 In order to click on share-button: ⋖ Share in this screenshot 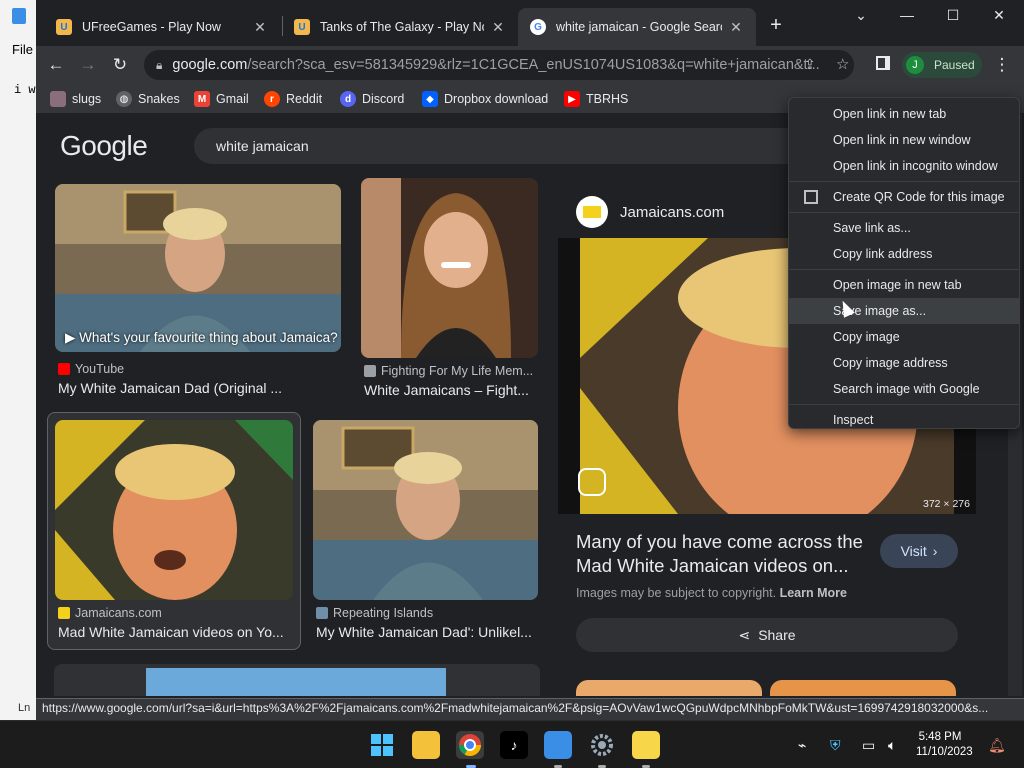, I will do `click(767, 635)`.